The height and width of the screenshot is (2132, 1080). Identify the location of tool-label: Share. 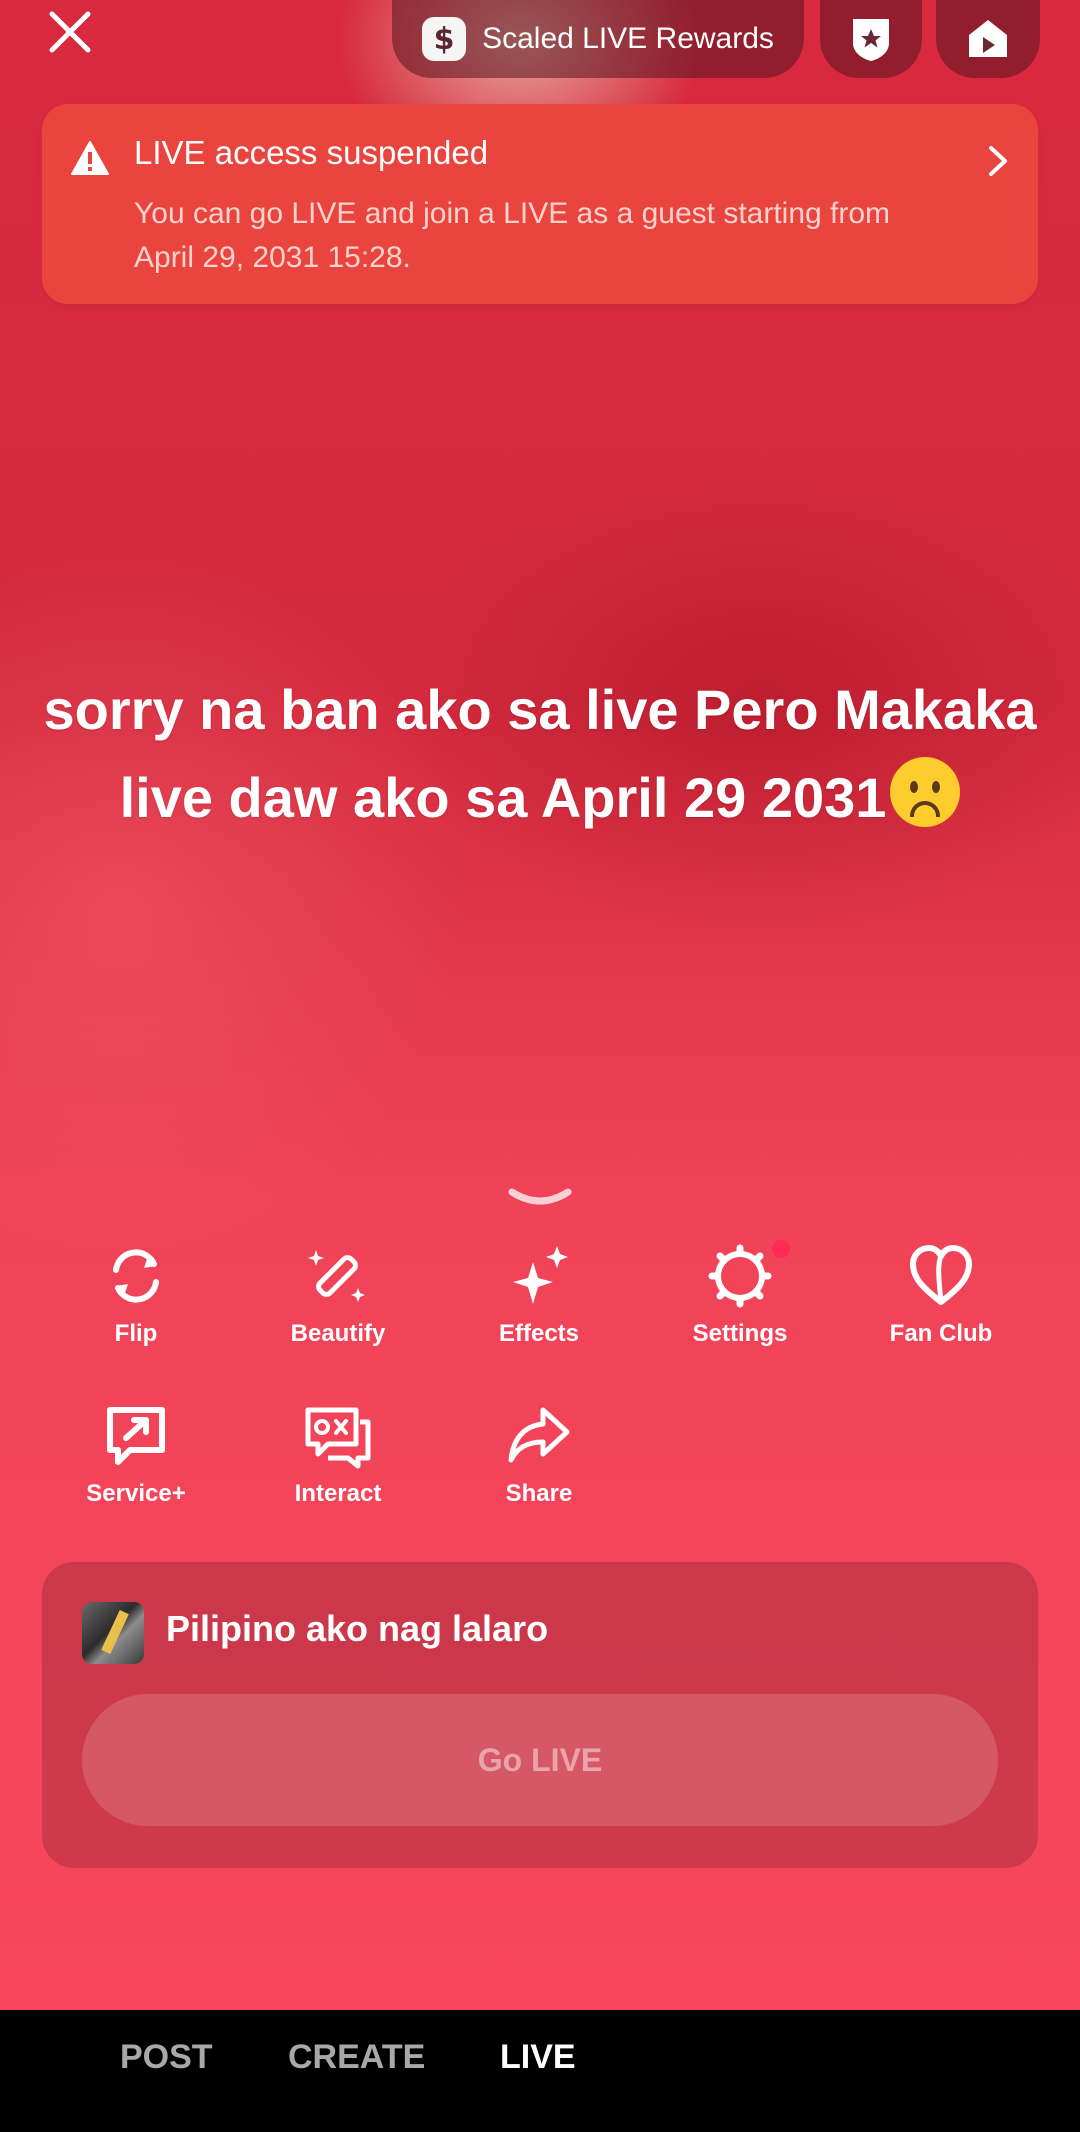
(539, 1493).